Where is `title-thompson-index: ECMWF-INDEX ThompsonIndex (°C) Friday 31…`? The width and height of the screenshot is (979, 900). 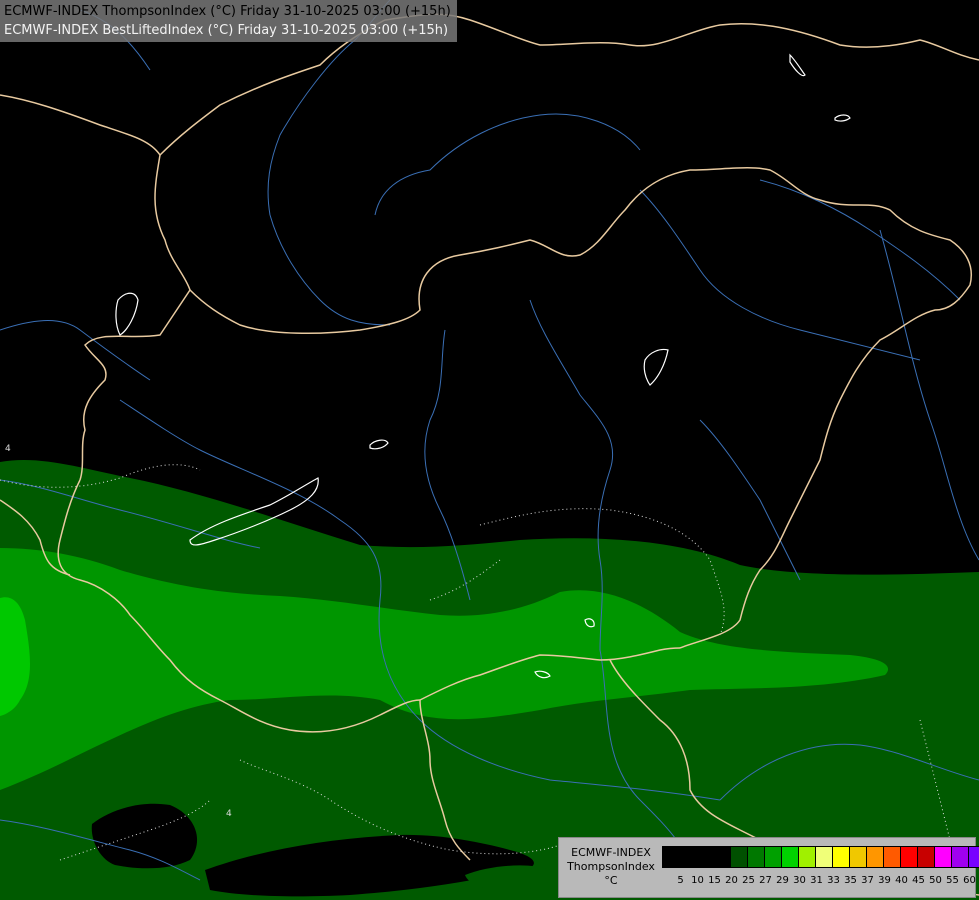 title-thompson-index: ECMWF-INDEX ThompsonIndex (°C) Friday 31… is located at coordinates (227, 11).